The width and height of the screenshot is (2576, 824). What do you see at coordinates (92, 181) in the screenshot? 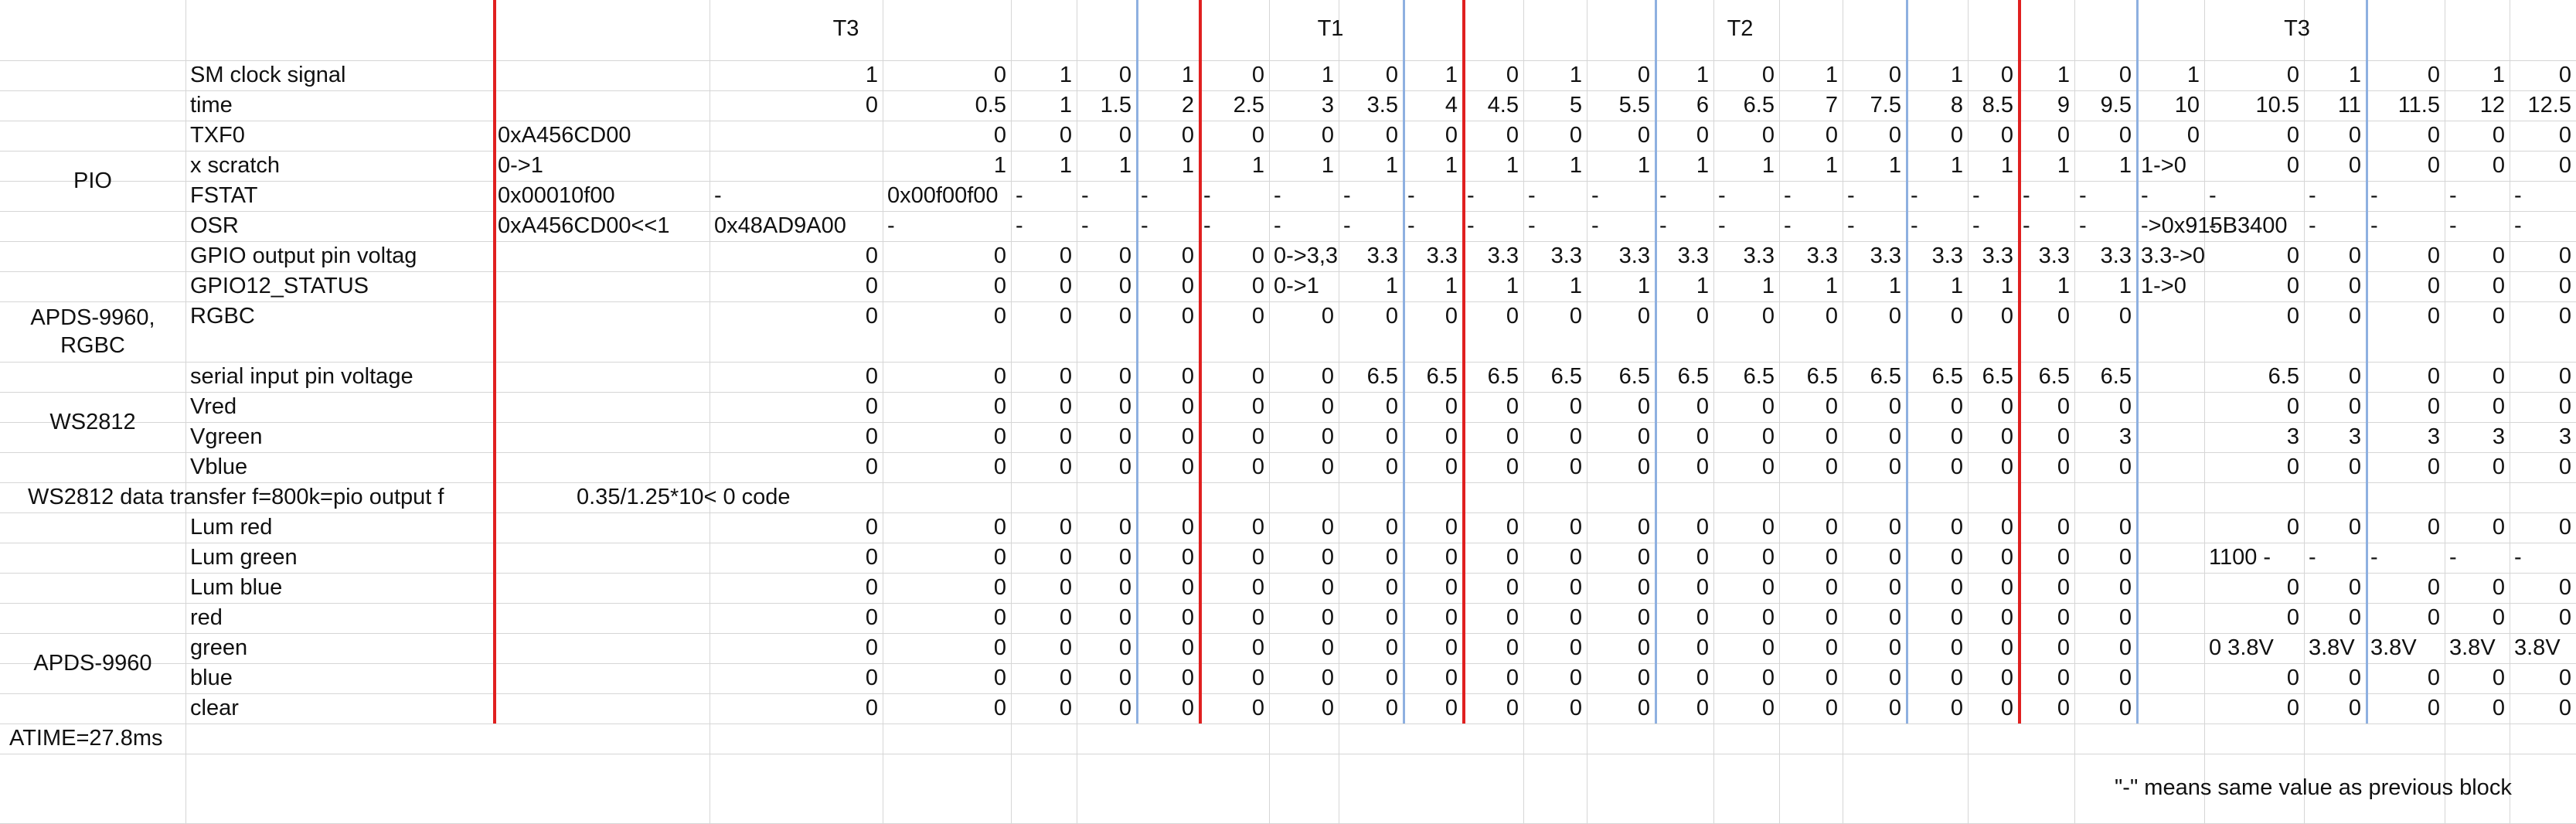
I see `section-label: PIO` at bounding box center [92, 181].